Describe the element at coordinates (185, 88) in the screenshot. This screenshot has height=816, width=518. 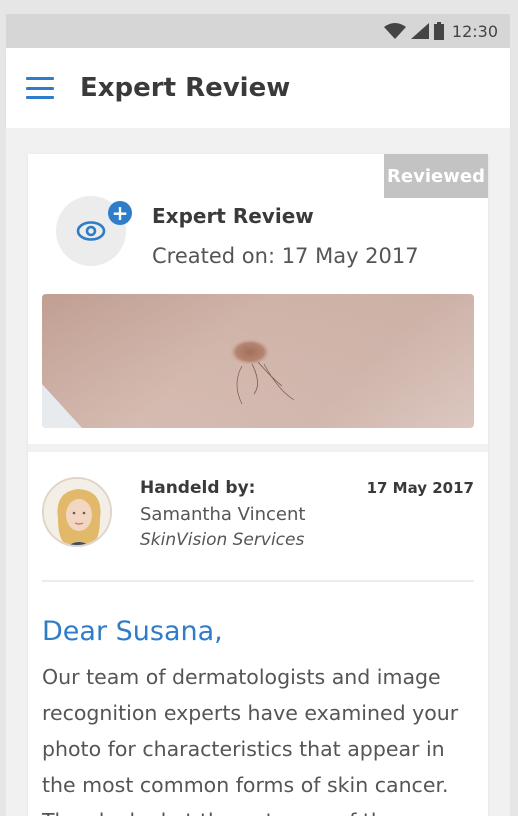
I see `page-title: Expert Review` at that location.